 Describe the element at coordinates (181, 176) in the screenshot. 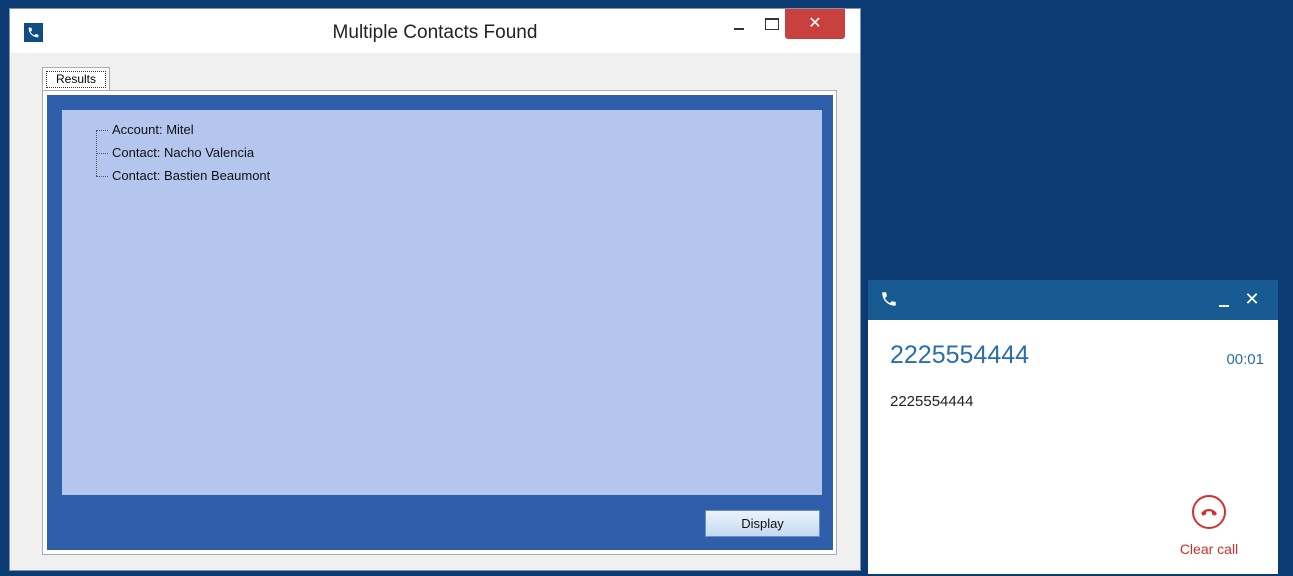

I see `tree-item-contact: Contact: Bastien Beaumont` at that location.